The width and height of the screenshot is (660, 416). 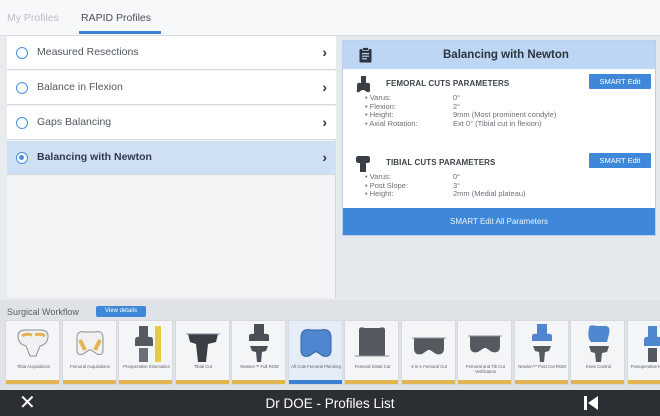 I want to click on workflow-step: Postoperative Kinematics, so click(x=643, y=352).